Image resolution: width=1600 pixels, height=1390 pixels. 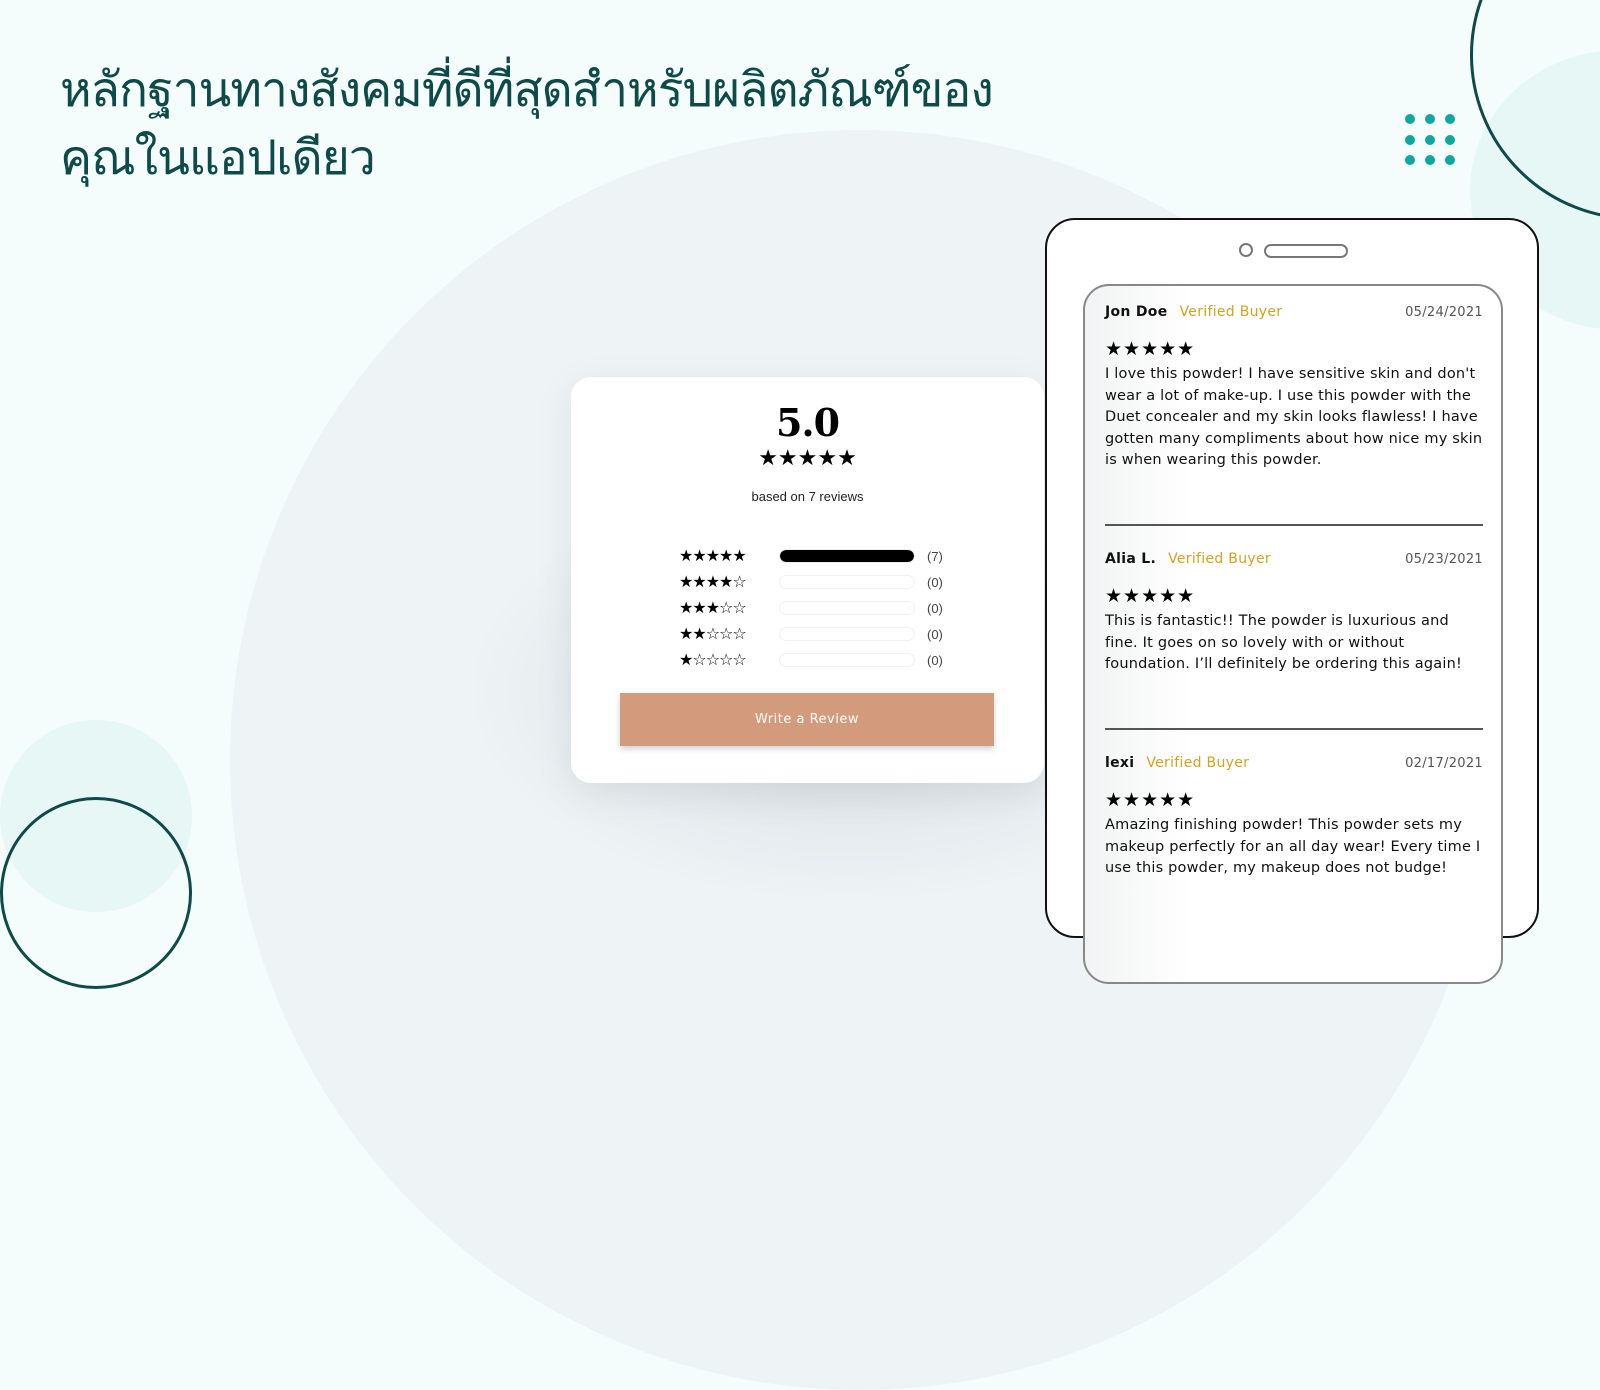 I want to click on histogram-row-3: ★★★☆☆ (0), so click(x=814, y=608).